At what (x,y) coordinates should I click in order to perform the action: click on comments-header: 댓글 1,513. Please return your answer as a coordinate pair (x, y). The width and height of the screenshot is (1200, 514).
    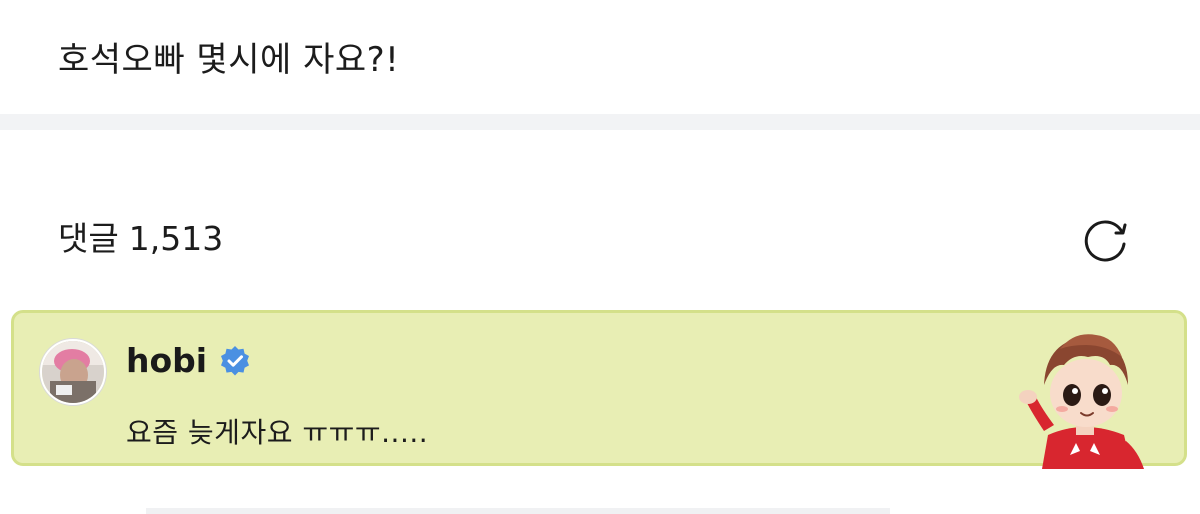
    Looking at the image, I should click on (140, 236).